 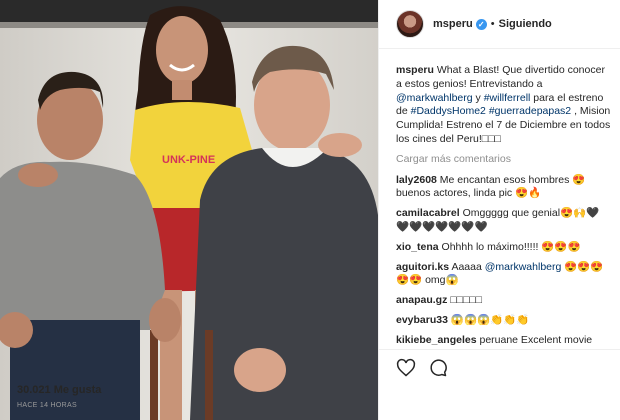 I want to click on comment-username: laly2608, so click(x=416, y=180).